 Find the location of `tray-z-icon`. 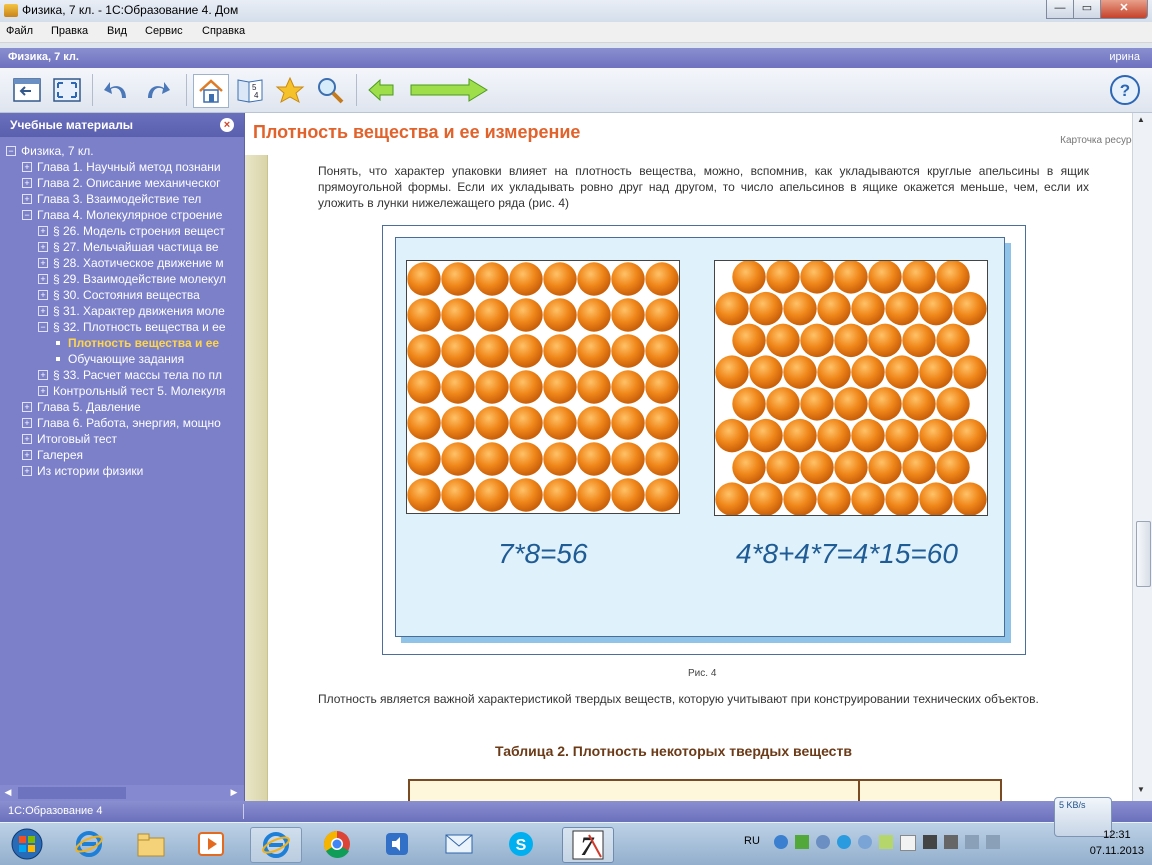

tray-z-icon is located at coordinates (844, 842).